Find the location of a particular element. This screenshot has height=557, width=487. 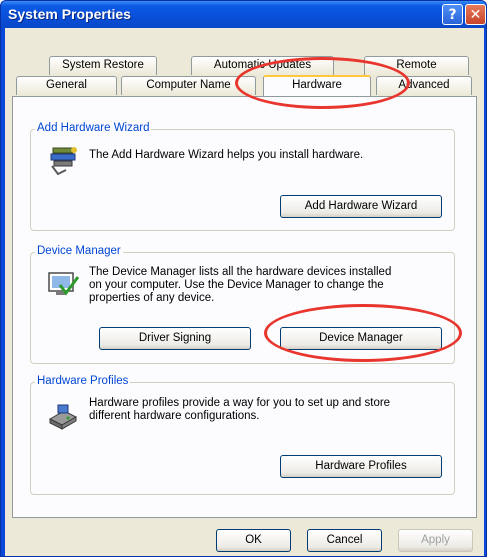

add-hardware-group-title: Add Hardware Wizard is located at coordinates (93, 128).